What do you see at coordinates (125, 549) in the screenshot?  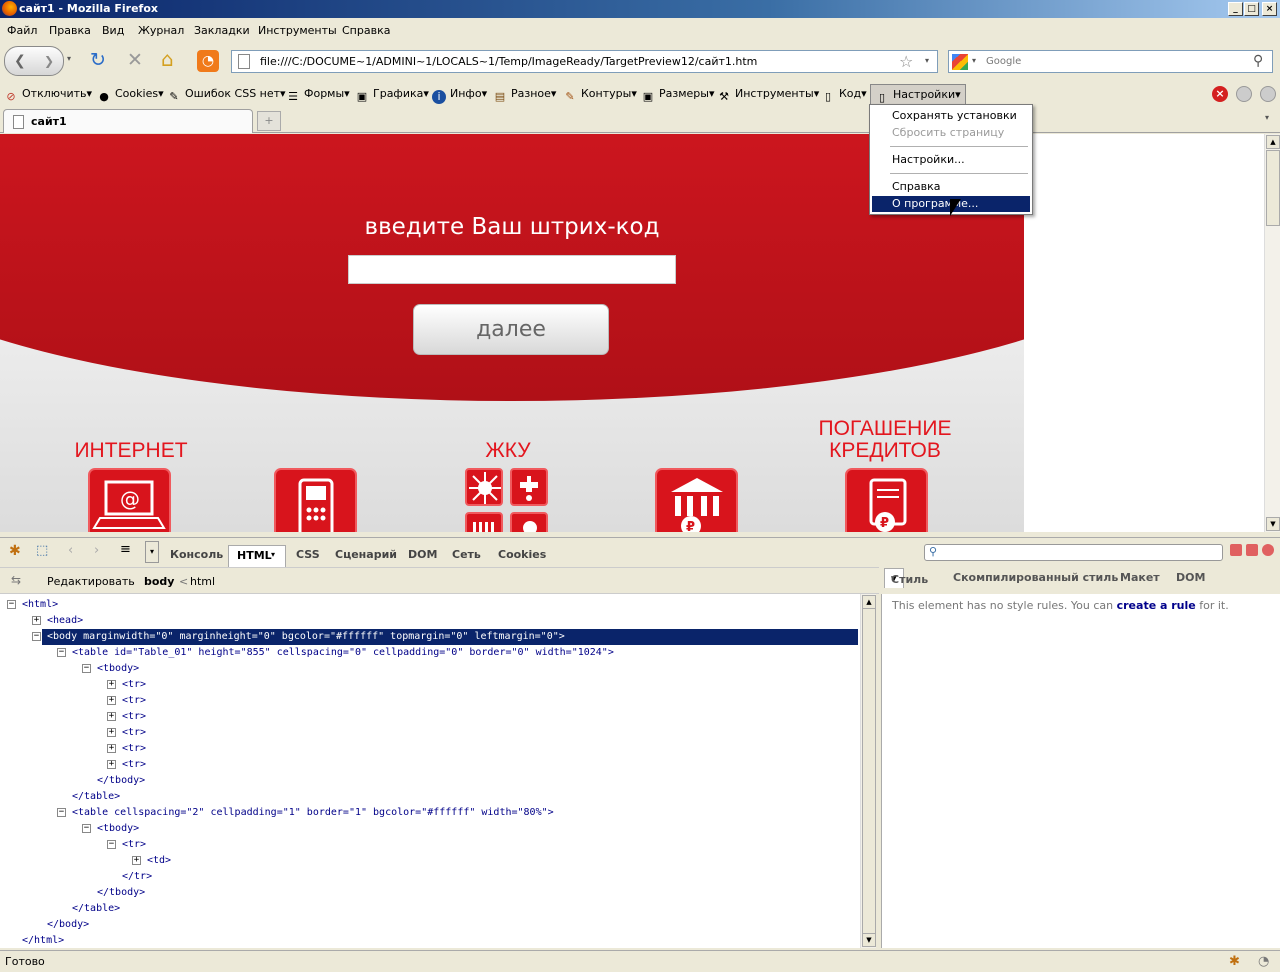 I see `fb-list-icon: ≡` at bounding box center [125, 549].